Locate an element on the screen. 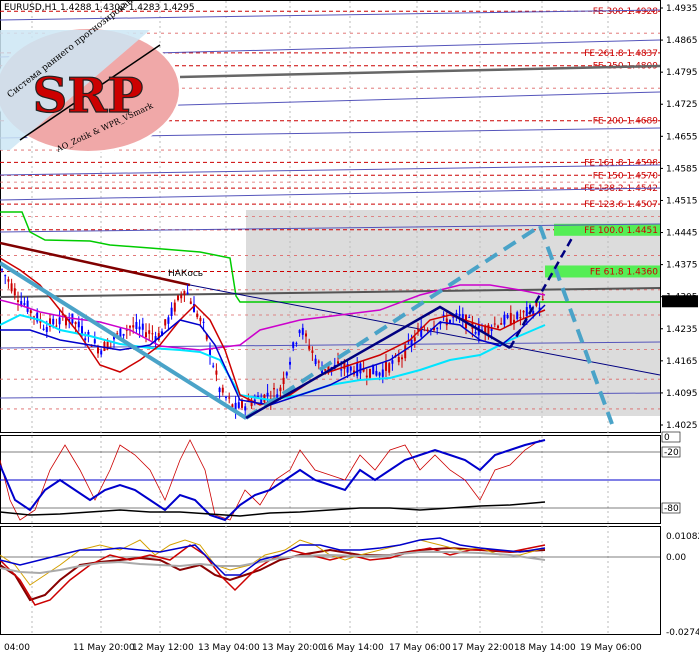 This screenshot has width=699, height=654. price-axis-label: 1.4235 is located at coordinates (682, 330).